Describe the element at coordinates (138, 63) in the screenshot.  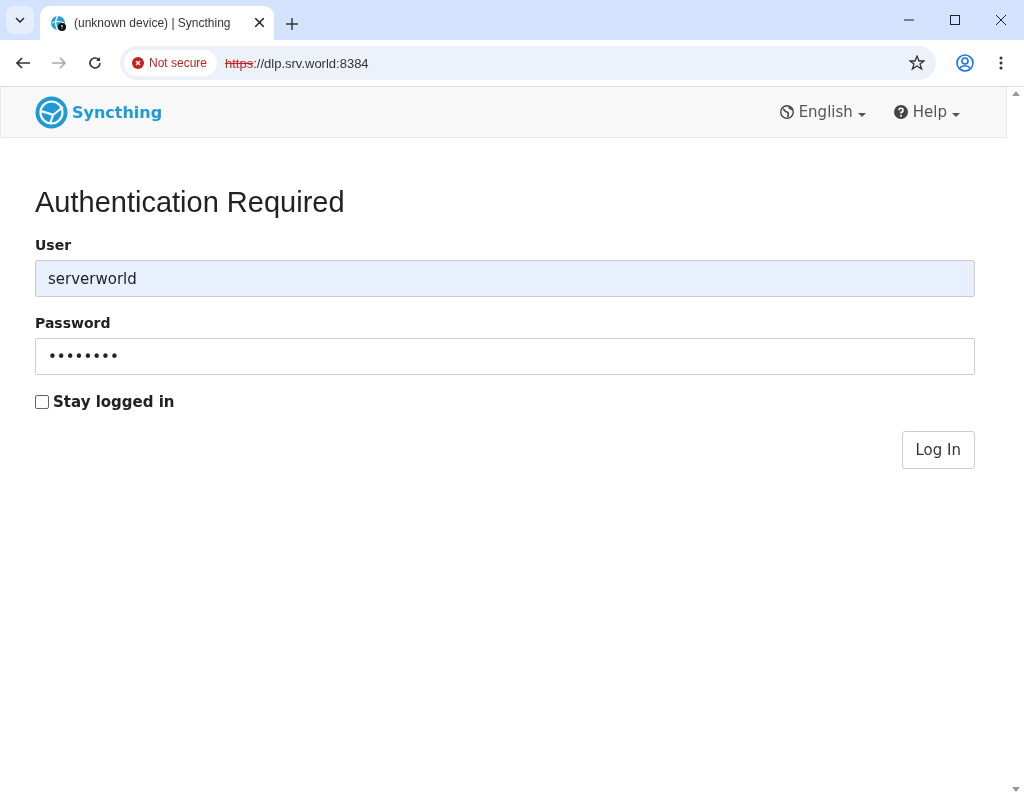
I see `error-icon` at that location.